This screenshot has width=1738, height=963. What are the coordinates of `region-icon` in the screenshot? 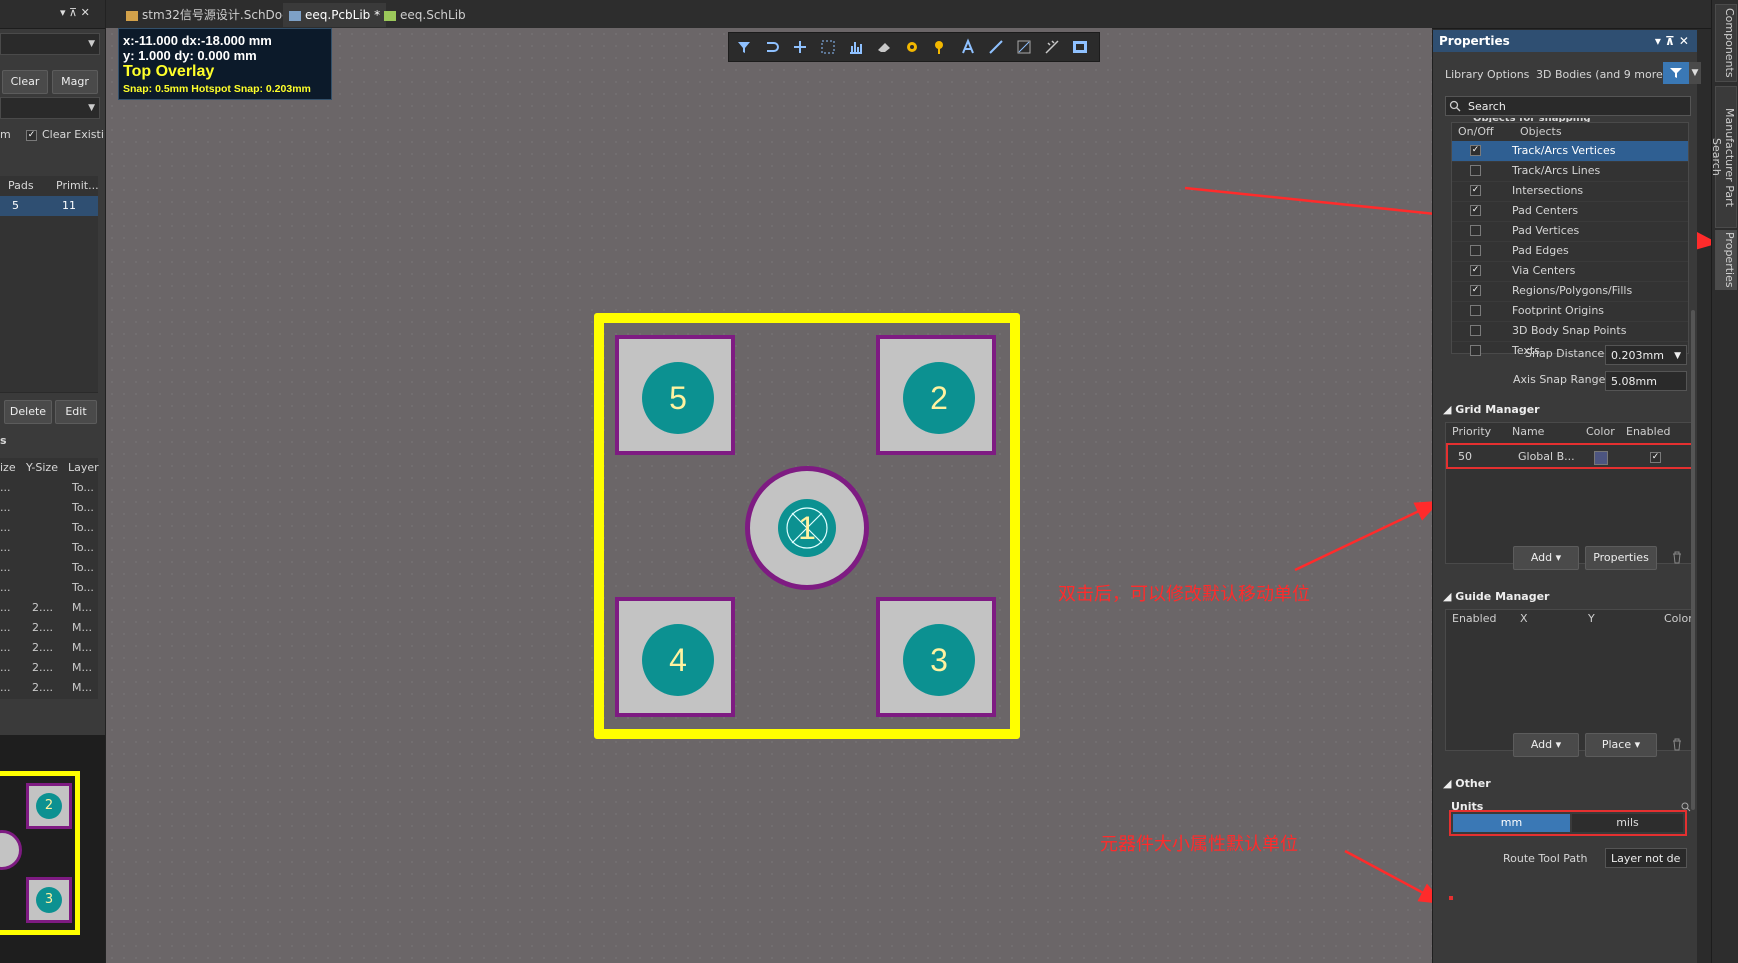 It's located at (1024, 47).